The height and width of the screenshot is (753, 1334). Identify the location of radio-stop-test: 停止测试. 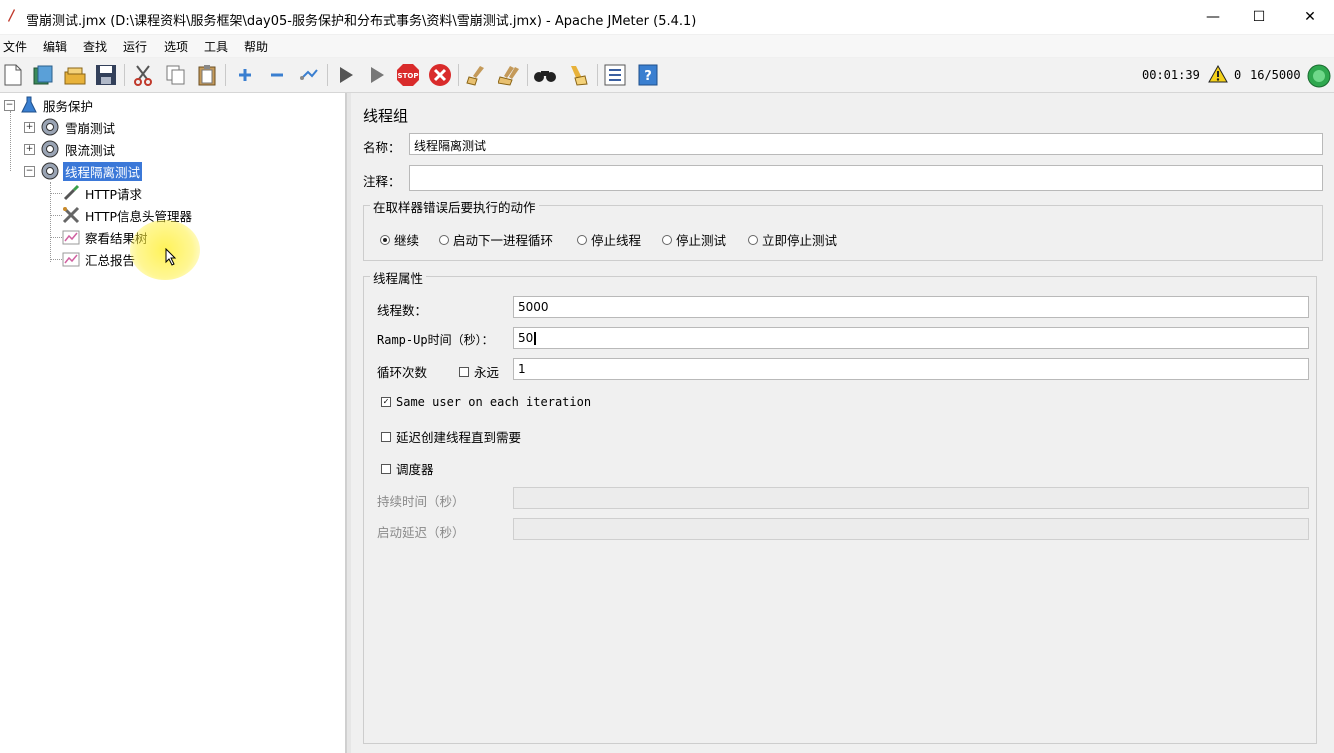
(694, 239).